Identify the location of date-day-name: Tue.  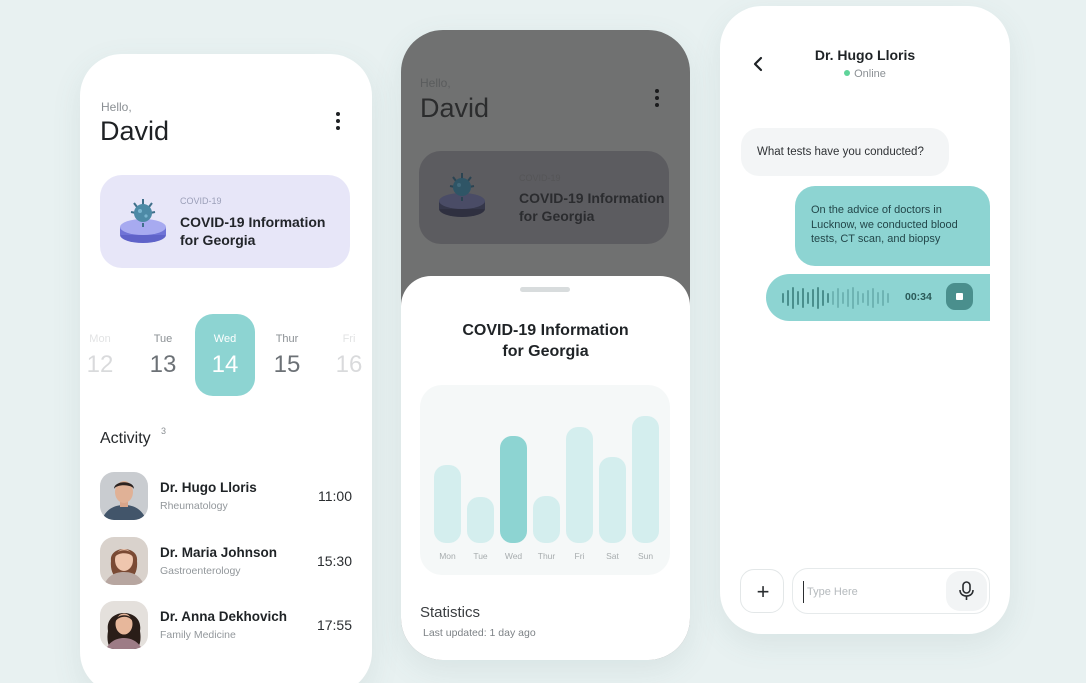
(163, 339).